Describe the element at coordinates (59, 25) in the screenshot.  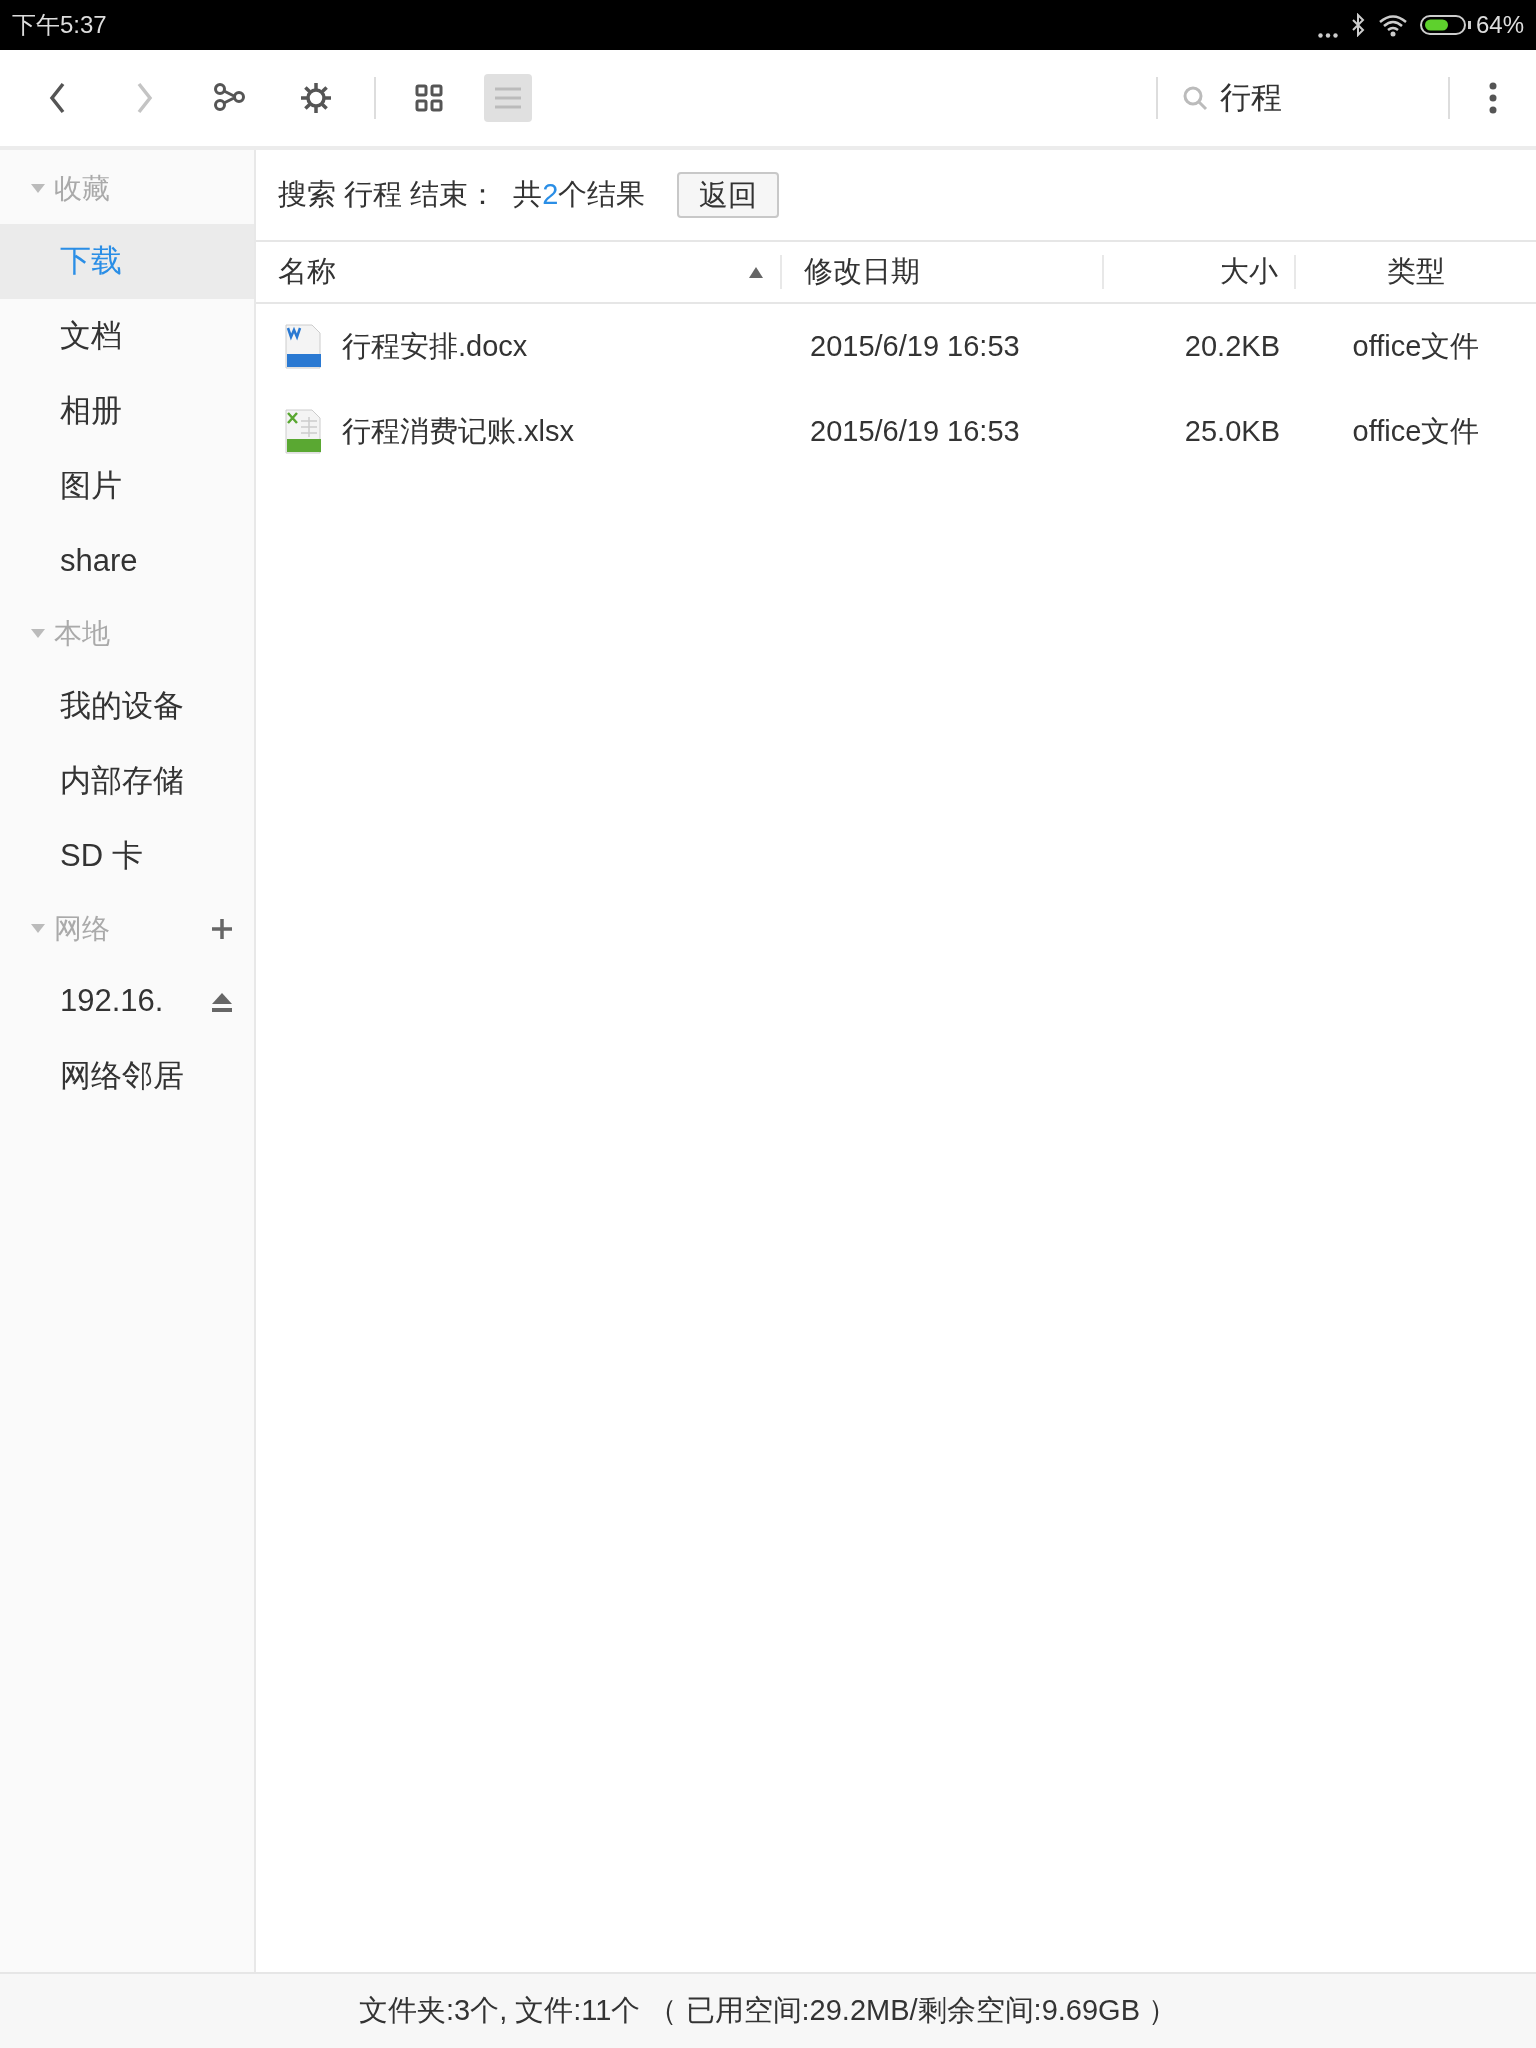
I see `status-time: 下午5:37` at that location.